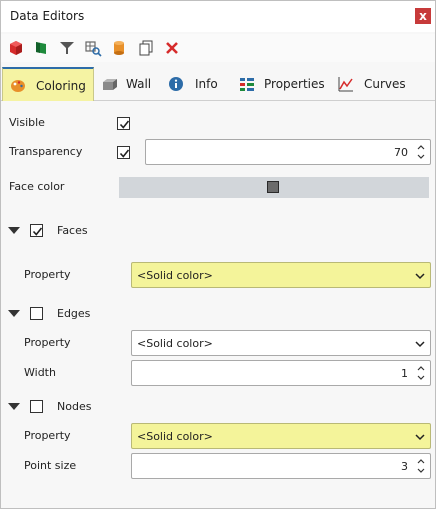  I want to click on tab-label: Curves, so click(385, 84).